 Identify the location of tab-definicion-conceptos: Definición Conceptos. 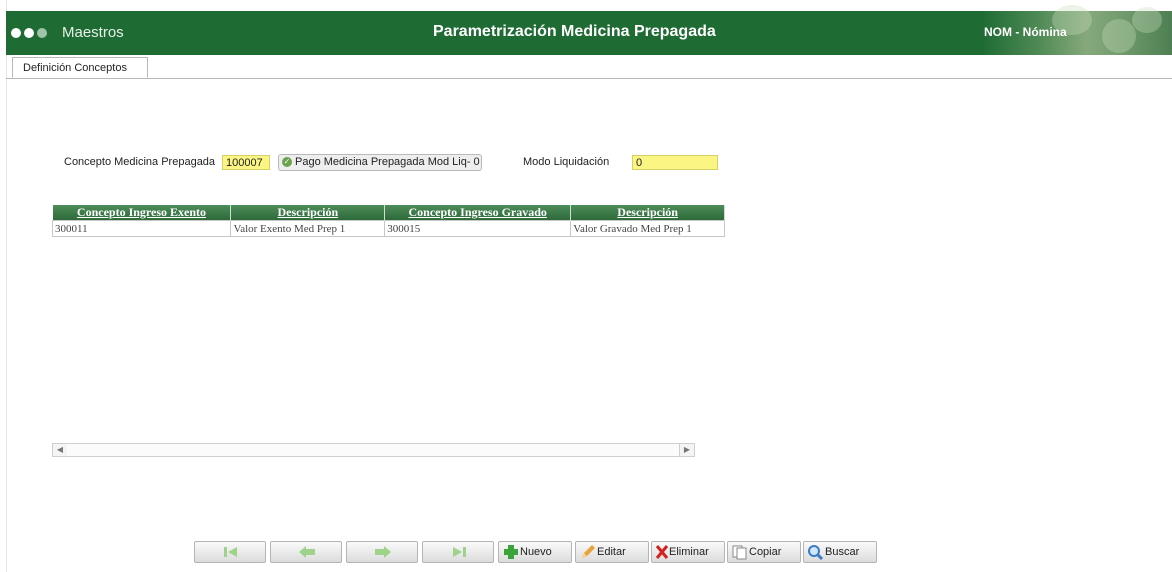
(80, 67).